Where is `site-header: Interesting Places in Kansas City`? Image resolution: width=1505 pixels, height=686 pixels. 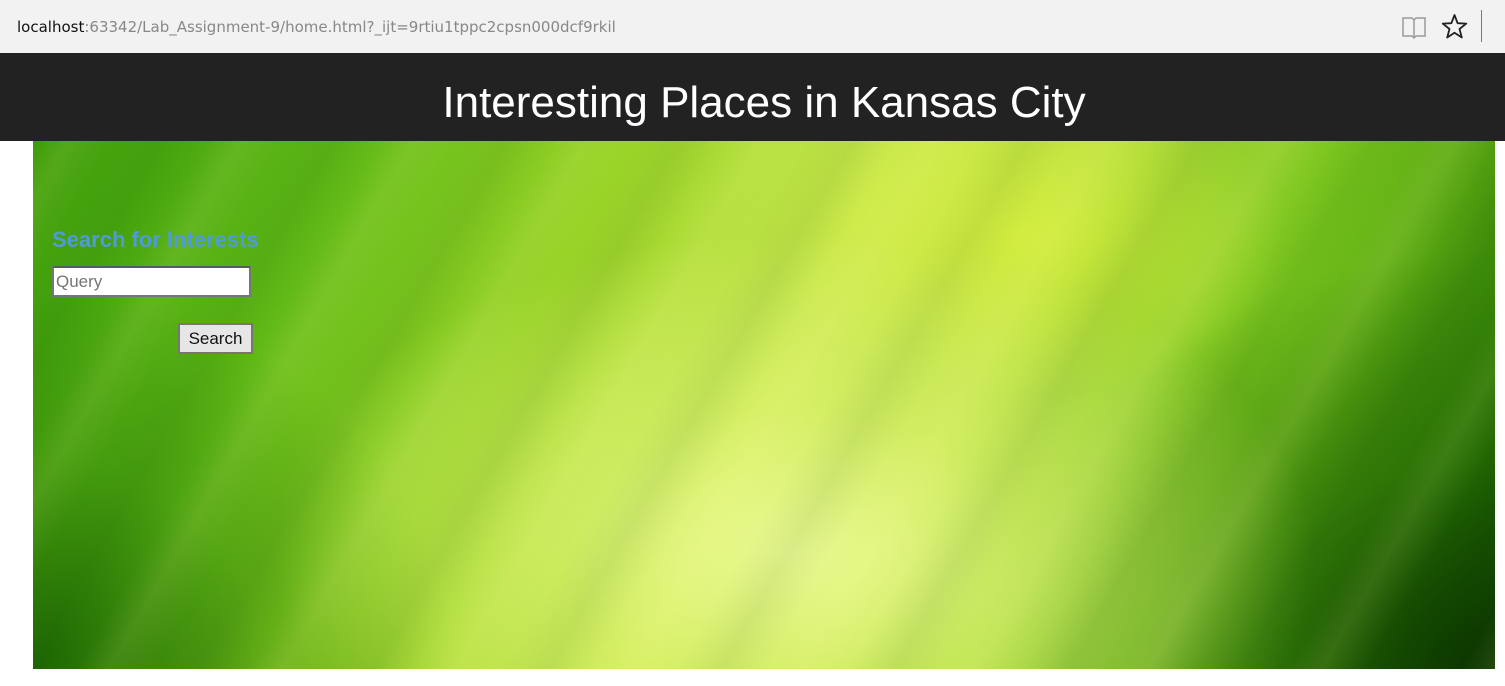 site-header: Interesting Places in Kansas City is located at coordinates (752, 97).